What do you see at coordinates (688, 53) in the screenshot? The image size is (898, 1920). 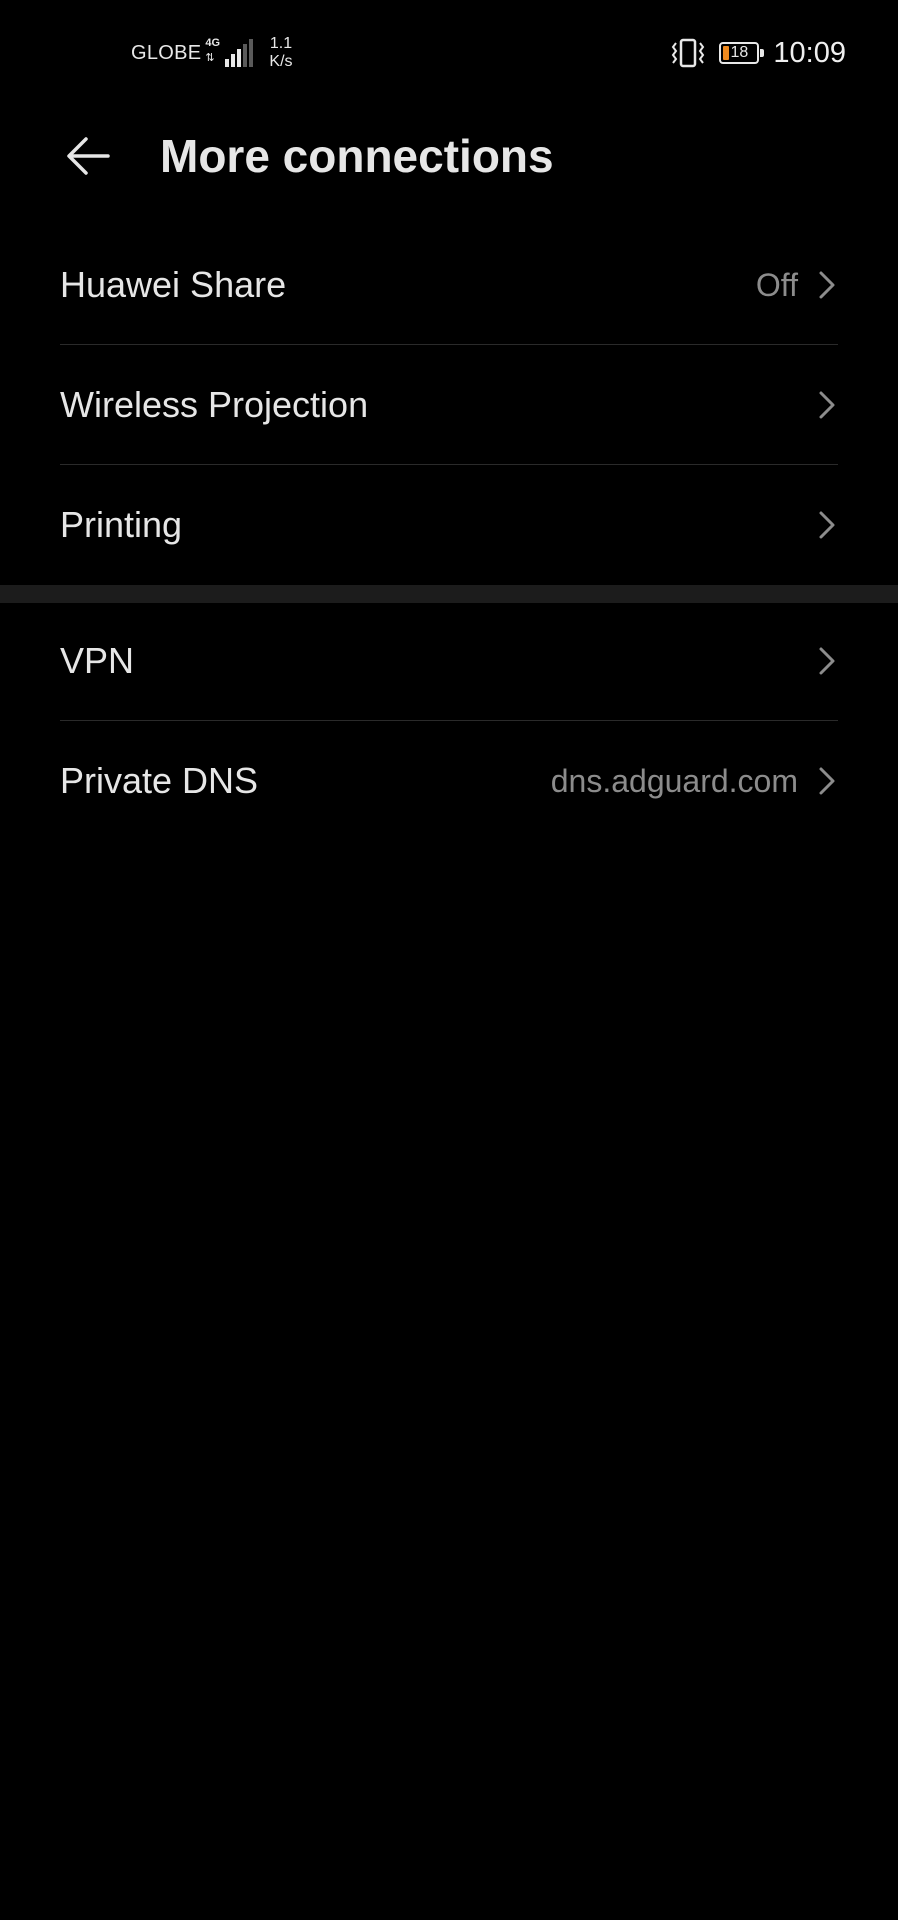 I see `vibrate-icon` at bounding box center [688, 53].